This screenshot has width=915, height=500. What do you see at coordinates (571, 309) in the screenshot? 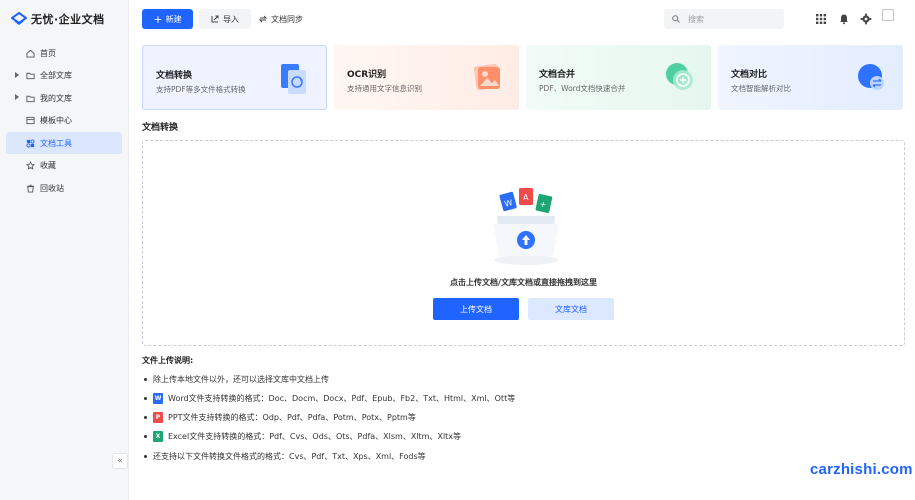
I see `library-document-button: 文库文档` at bounding box center [571, 309].